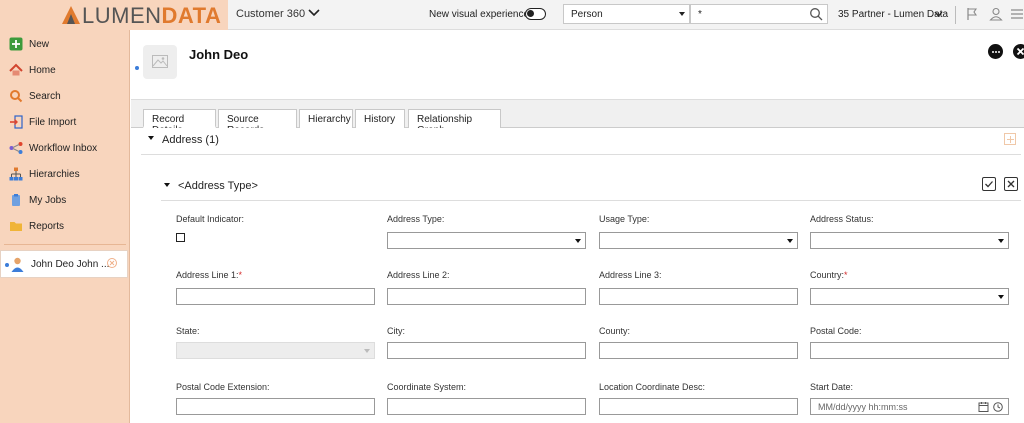  I want to click on sidebar-item-label: File Import, so click(53, 122).